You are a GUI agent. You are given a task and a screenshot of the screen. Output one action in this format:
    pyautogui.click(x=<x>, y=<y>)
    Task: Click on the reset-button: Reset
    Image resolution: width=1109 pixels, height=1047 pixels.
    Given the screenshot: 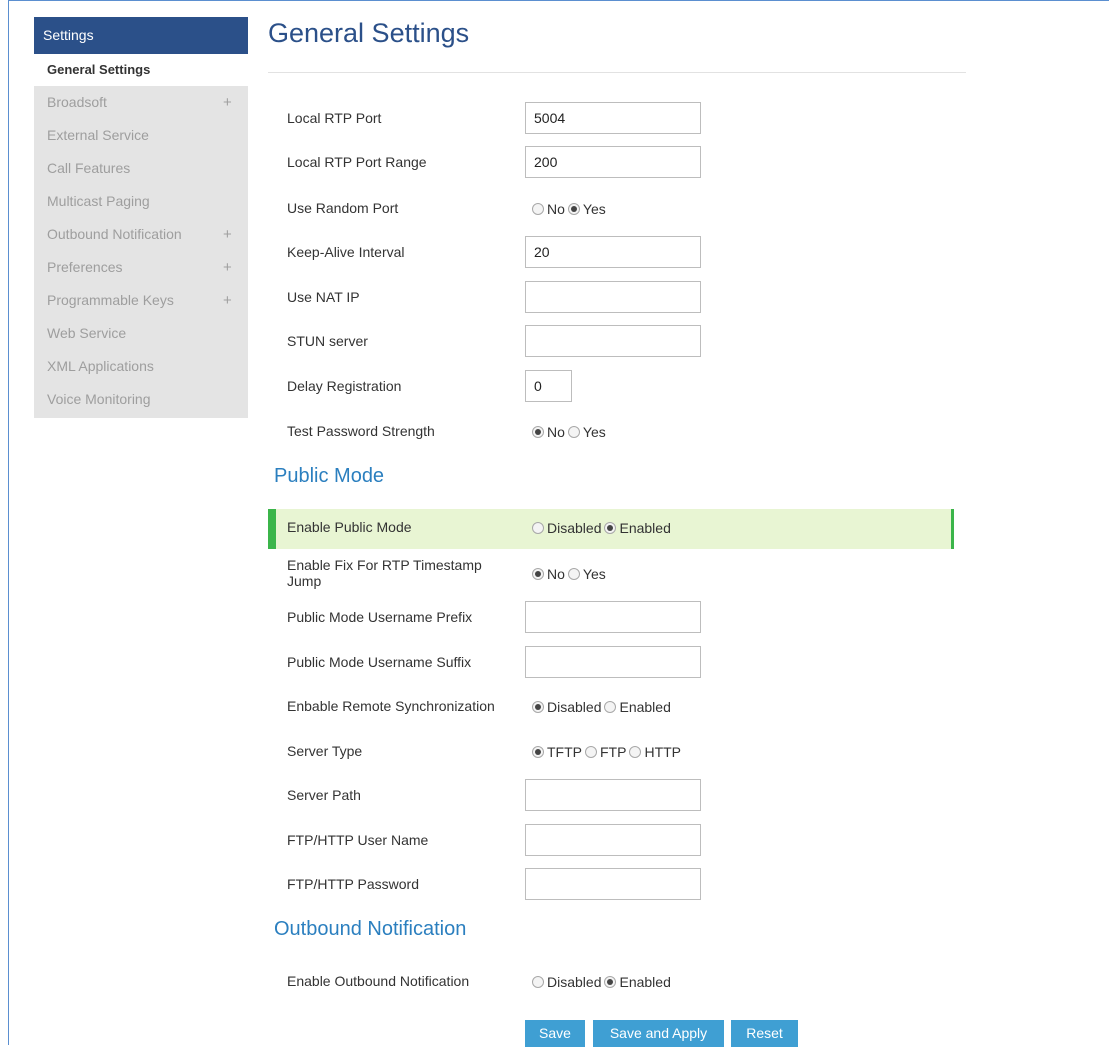 What is the action you would take?
    pyautogui.click(x=764, y=1033)
    